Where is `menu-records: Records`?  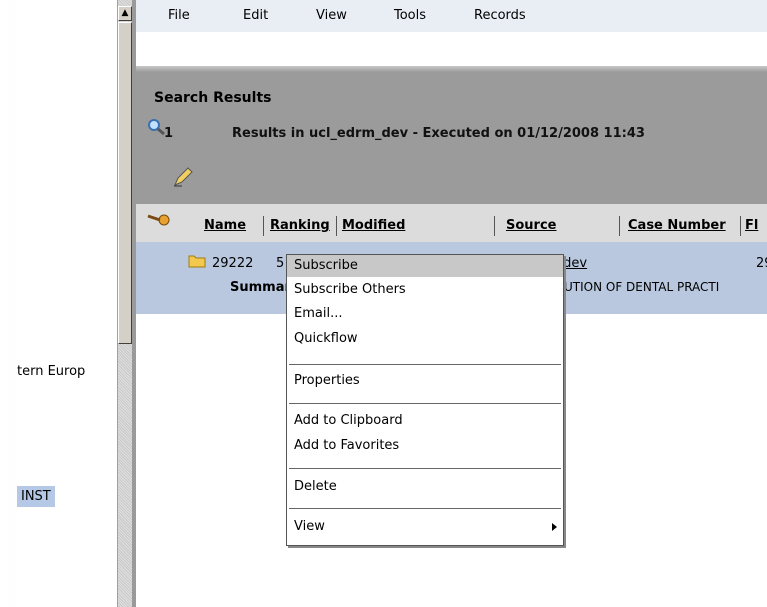
menu-records: Records is located at coordinates (500, 15).